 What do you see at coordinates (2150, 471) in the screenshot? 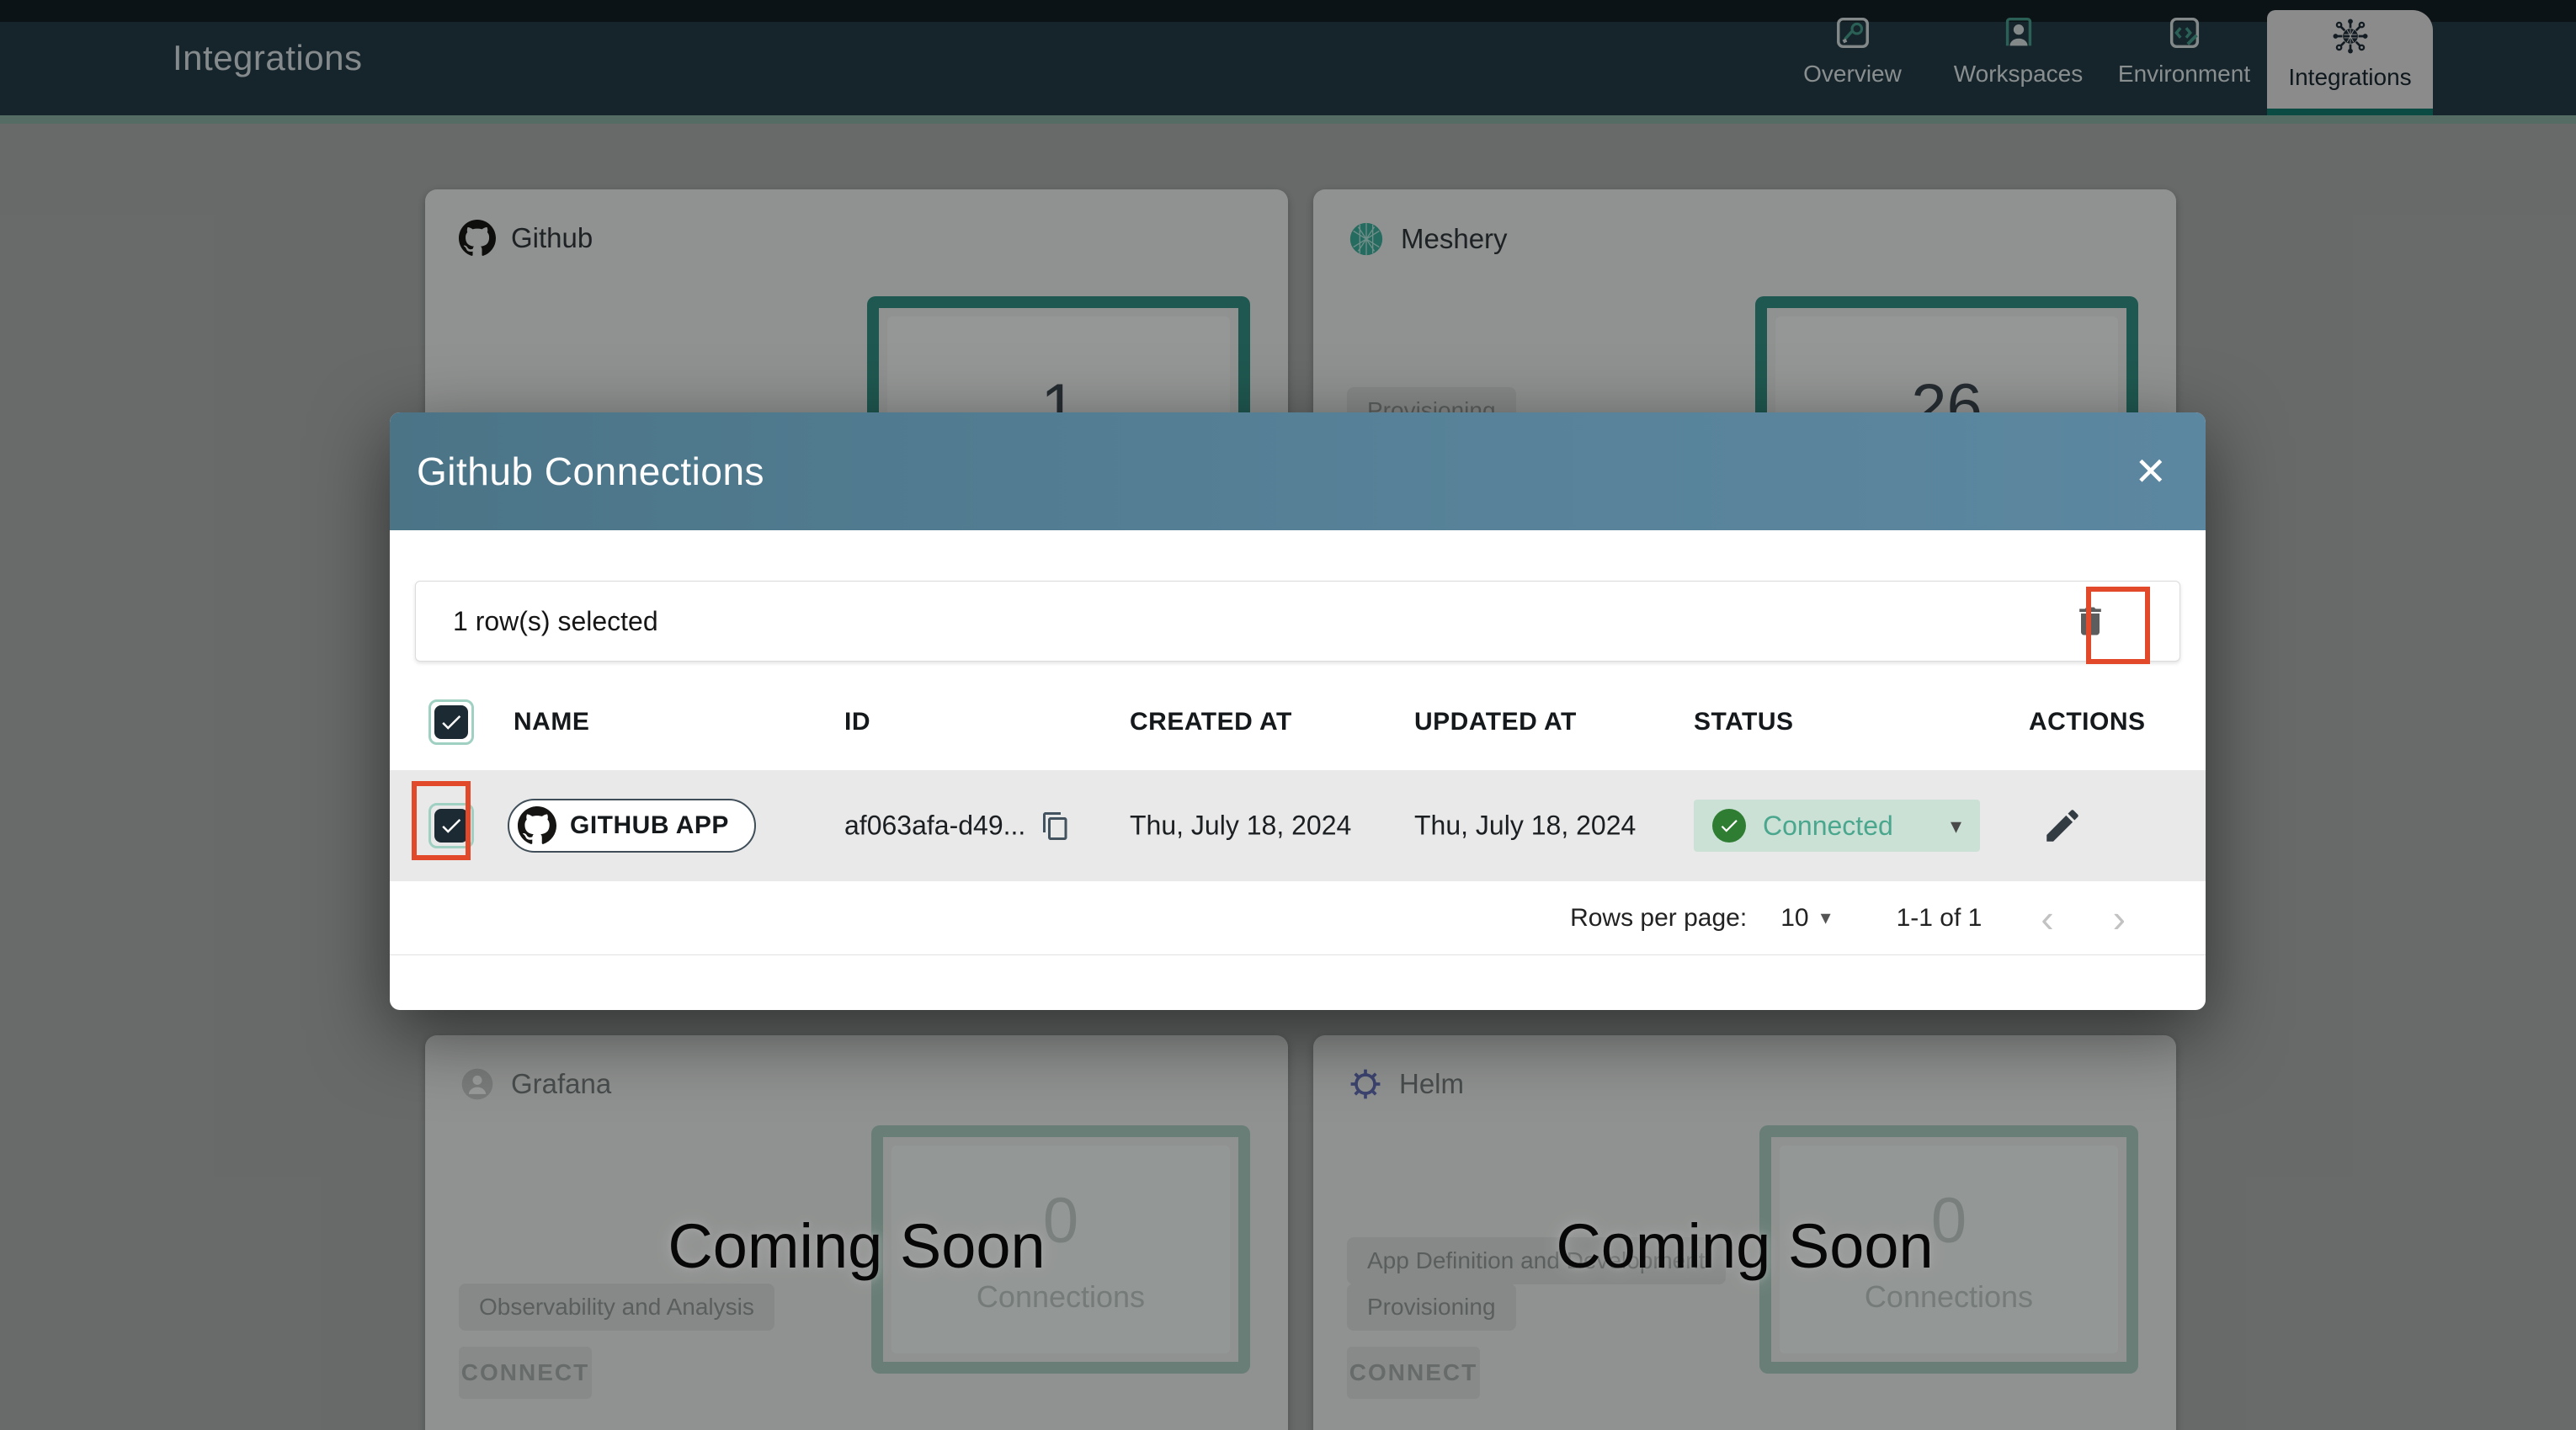
I see `close-icon: ✕` at bounding box center [2150, 471].